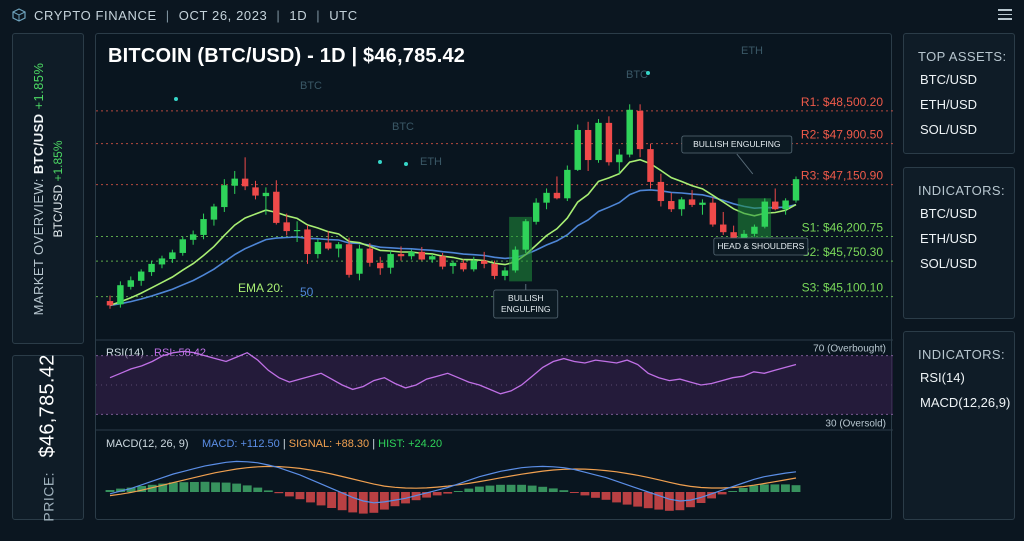 The height and width of the screenshot is (541, 1024). Describe the element at coordinates (965, 407) in the screenshot. I see `indicator-item-macd: MACD(12,26,9)` at that location.